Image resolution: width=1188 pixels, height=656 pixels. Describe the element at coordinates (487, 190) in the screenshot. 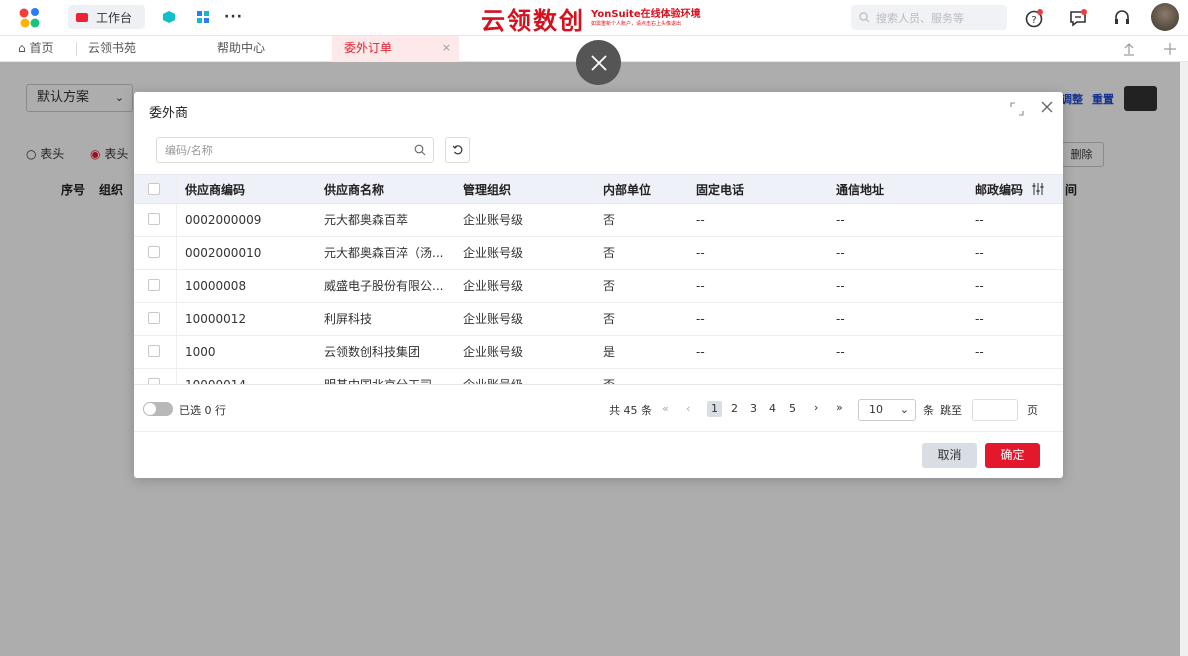

I see `col-header-org: 管理组织` at that location.